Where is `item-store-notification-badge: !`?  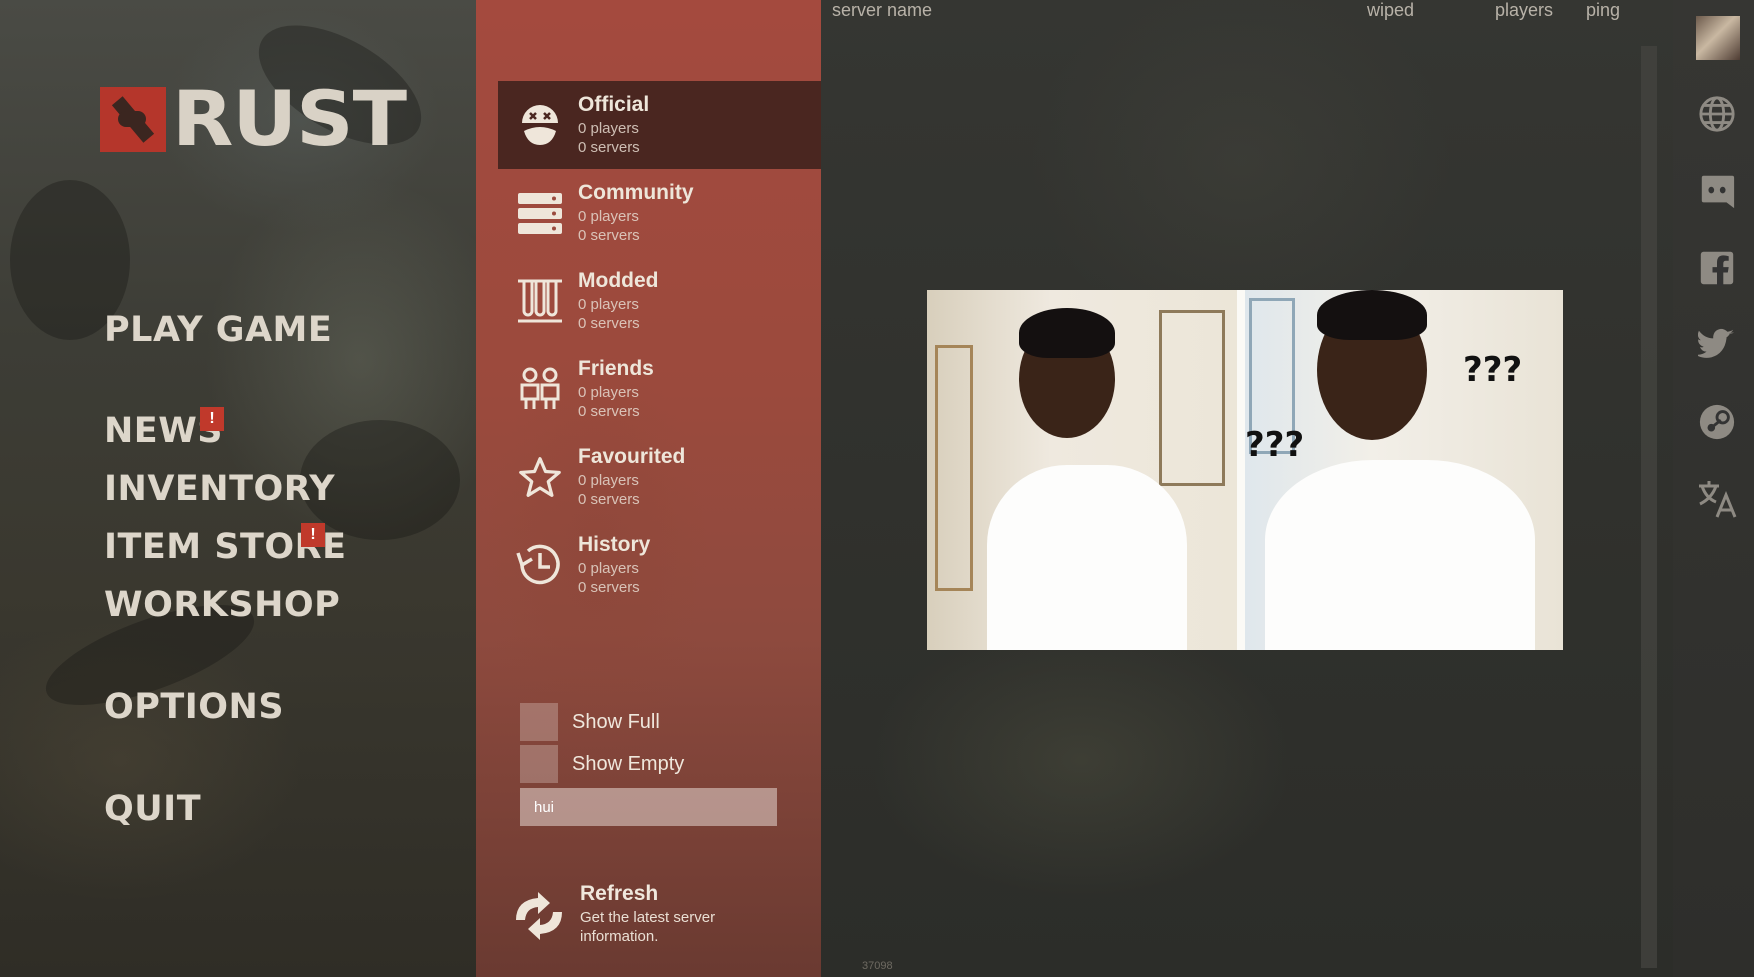 item-store-notification-badge: ! is located at coordinates (313, 535).